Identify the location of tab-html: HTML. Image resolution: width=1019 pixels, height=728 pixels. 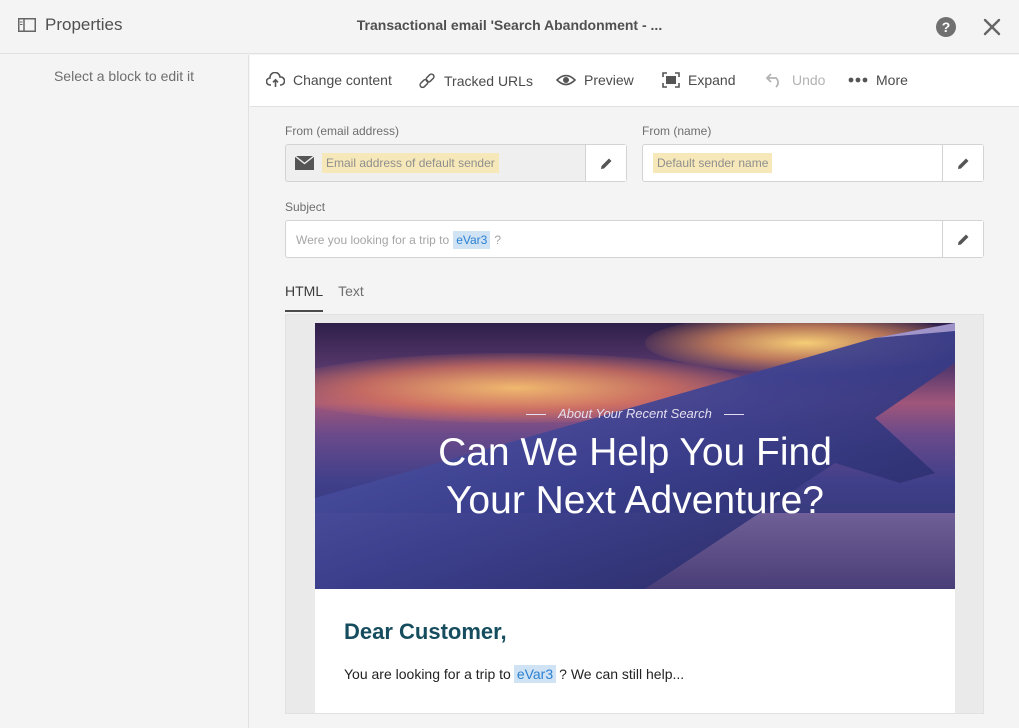
(304, 297).